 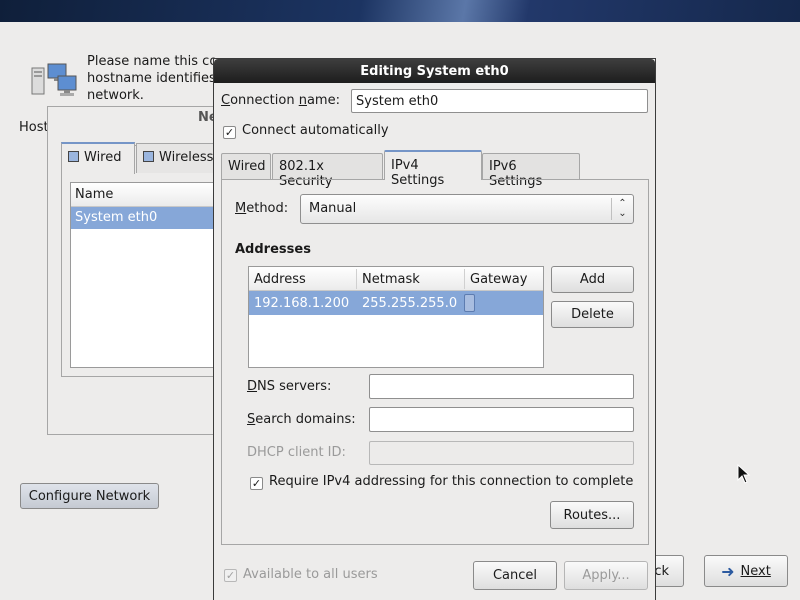 I want to click on arrow-right-icon: ➜, so click(x=728, y=571).